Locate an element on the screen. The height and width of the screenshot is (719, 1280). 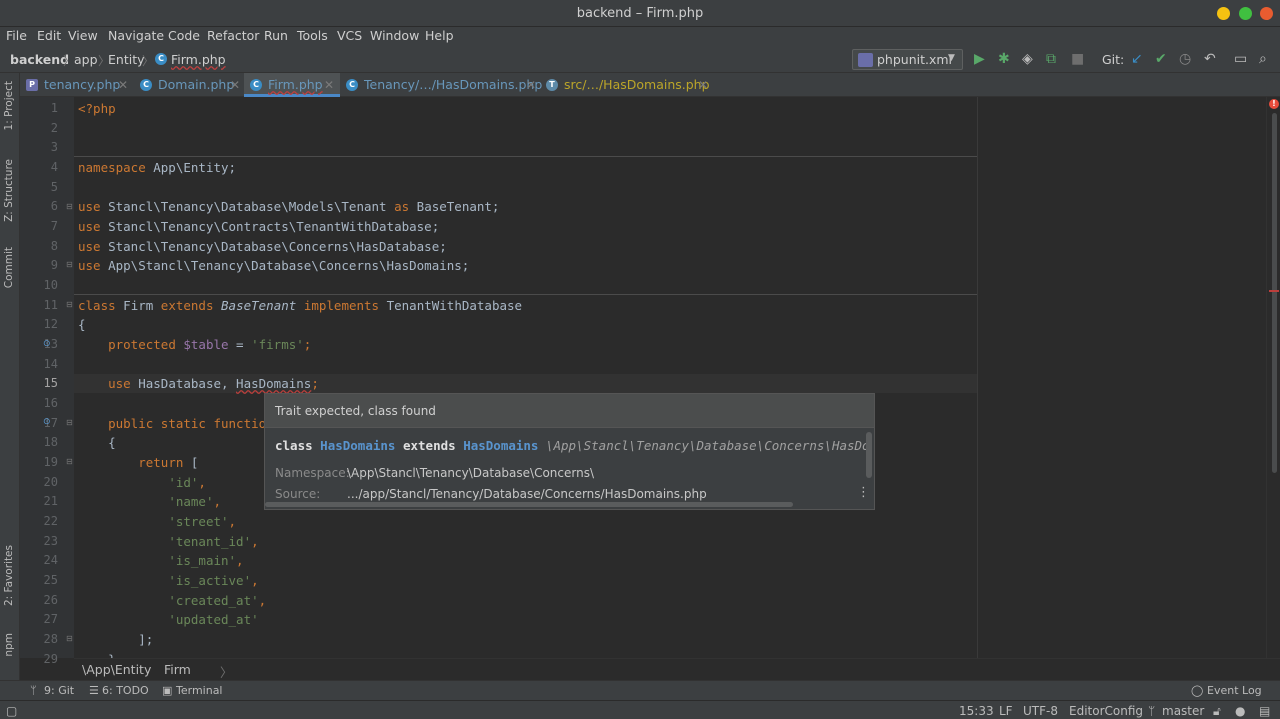
tab-domain: C Domain.php ✕ is located at coordinates (189, 85).